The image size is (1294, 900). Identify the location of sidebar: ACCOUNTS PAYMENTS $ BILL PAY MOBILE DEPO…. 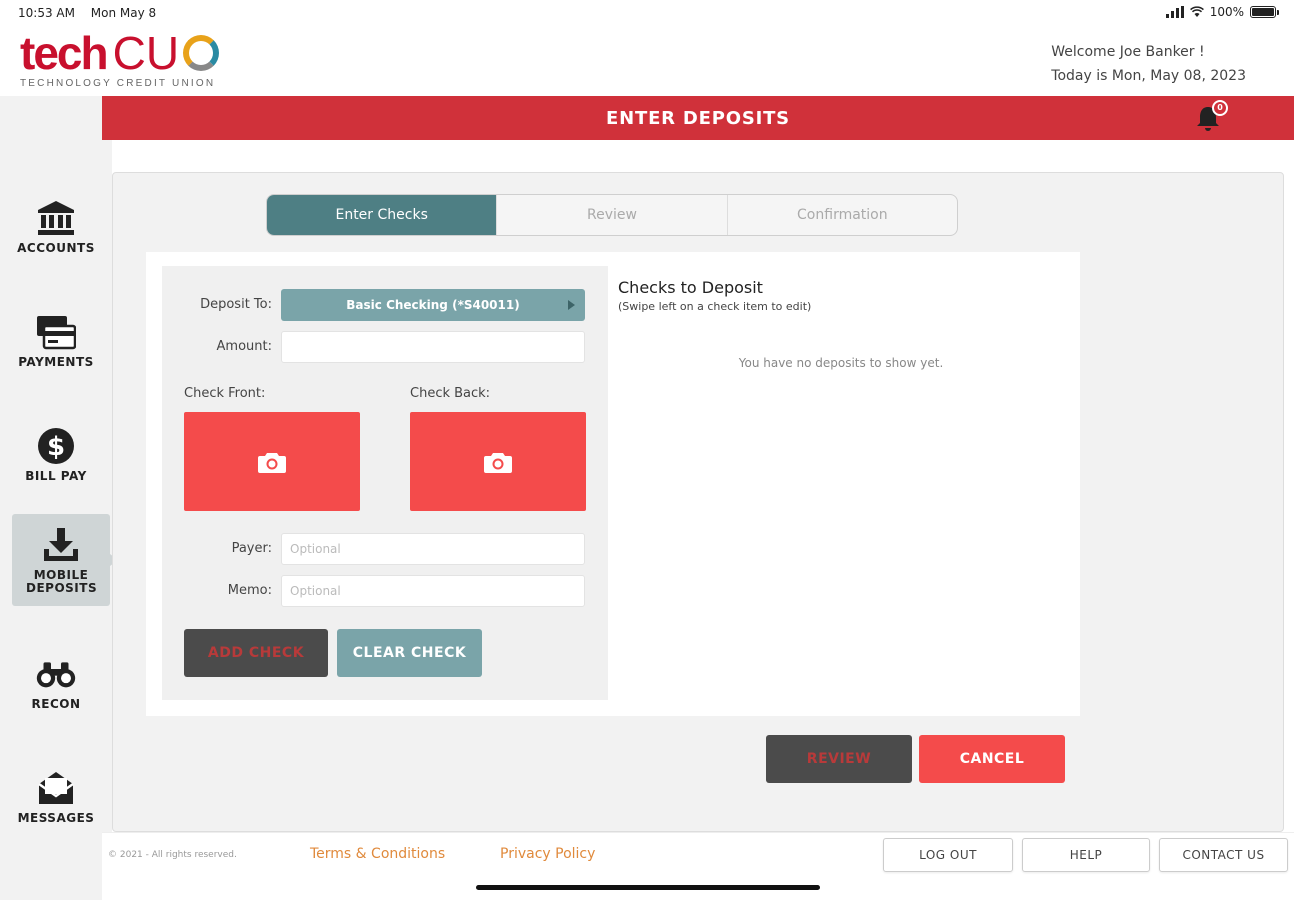
(59, 498).